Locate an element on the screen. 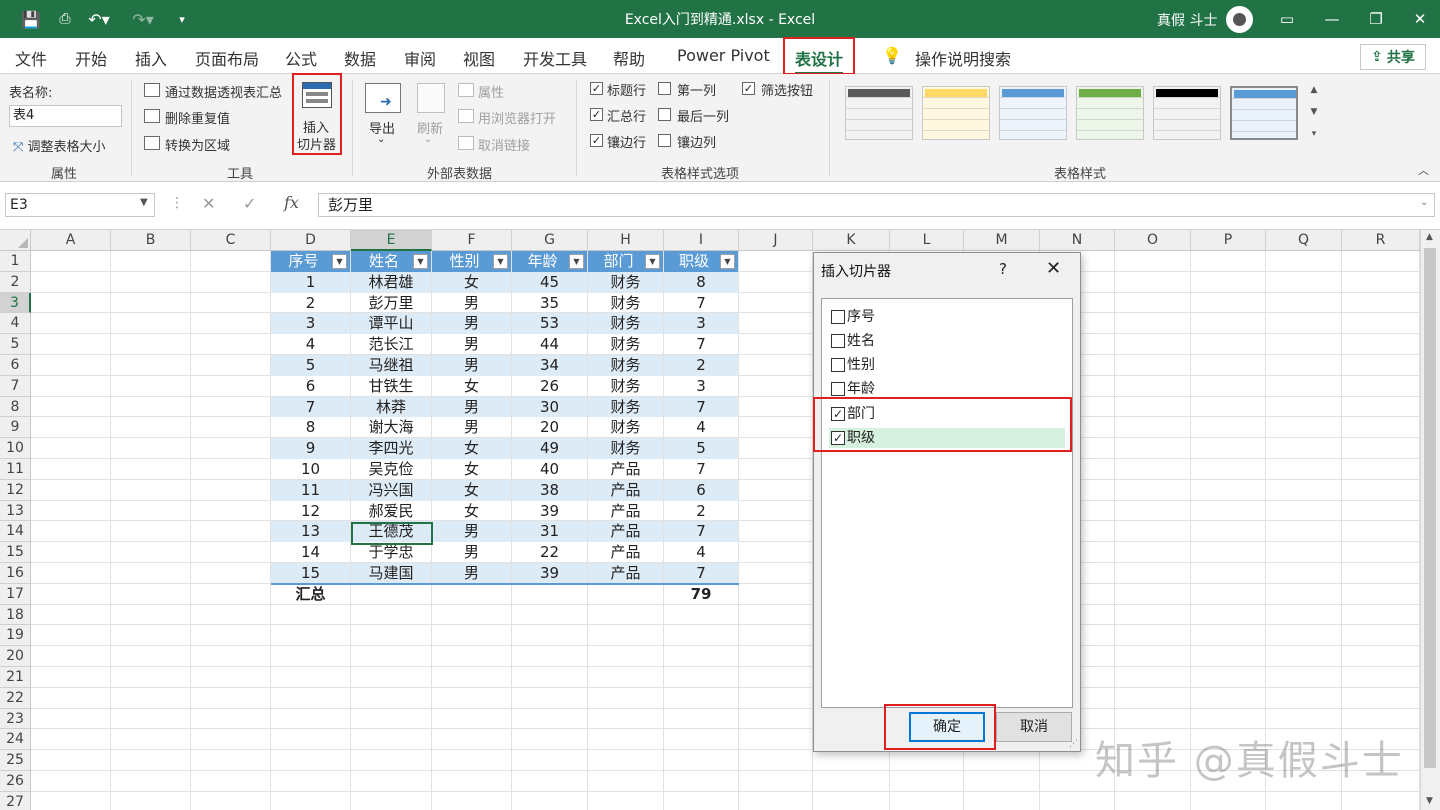 The width and height of the screenshot is (1440, 810). row-header: 8 is located at coordinates (15, 407).